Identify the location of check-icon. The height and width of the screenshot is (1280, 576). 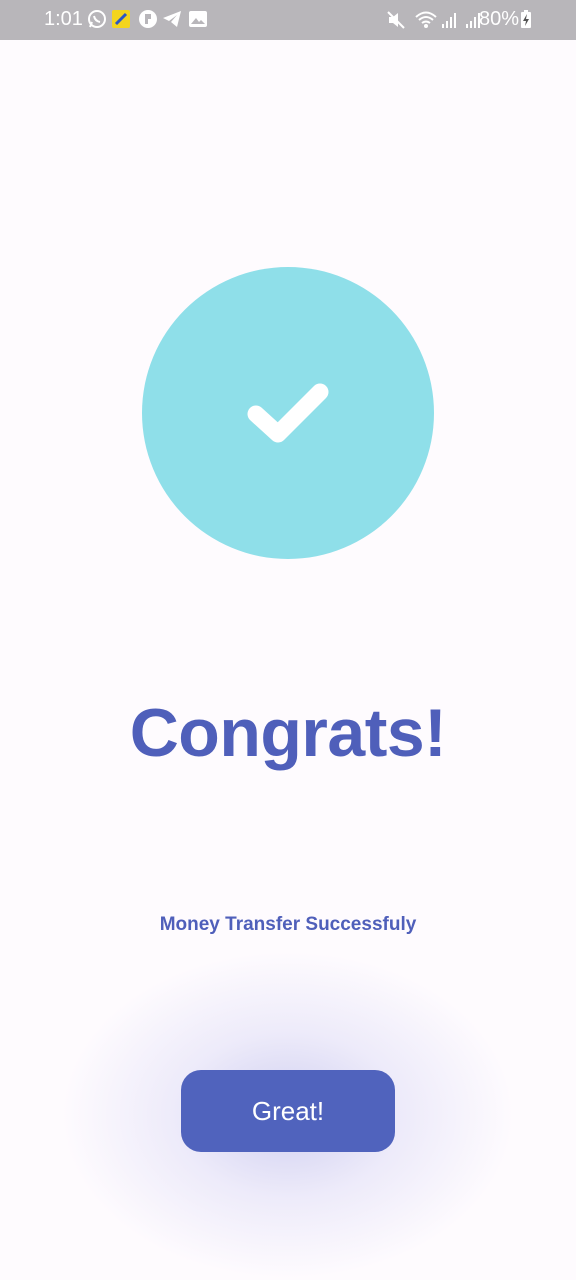
(288, 413).